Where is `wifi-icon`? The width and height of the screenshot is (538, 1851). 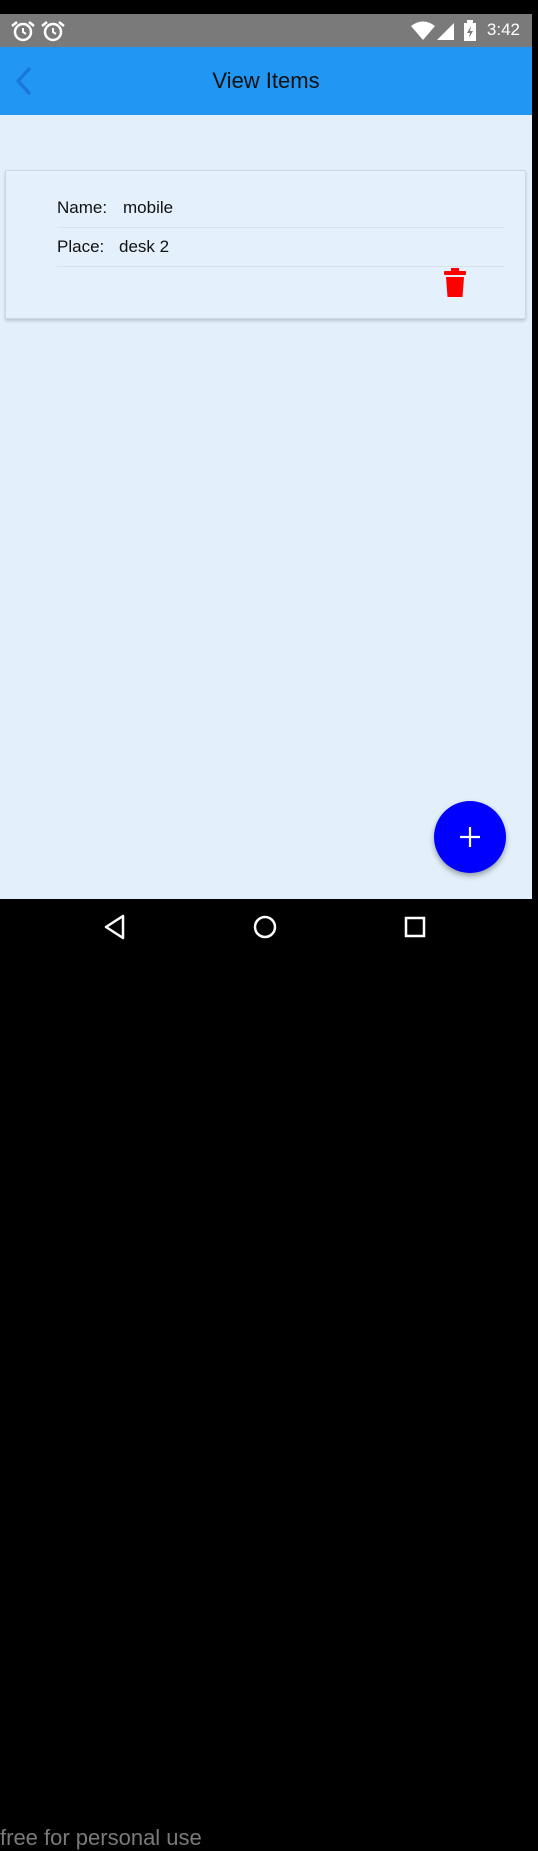 wifi-icon is located at coordinates (423, 30).